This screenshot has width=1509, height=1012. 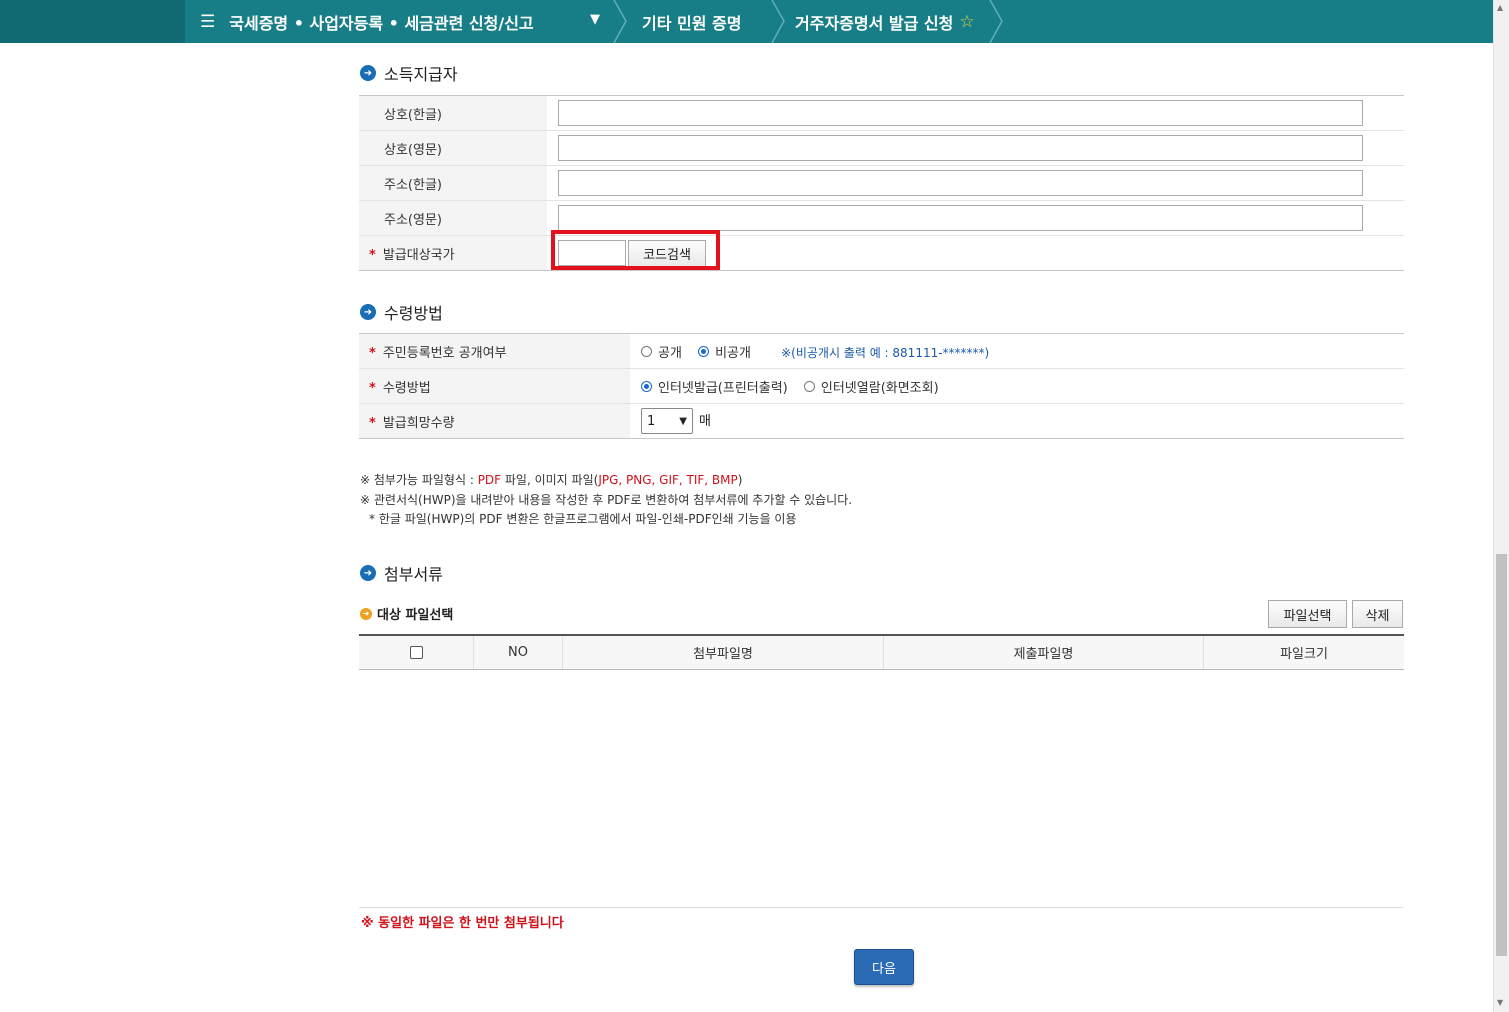 I want to click on section-title-text: 소득지급자, so click(x=421, y=74).